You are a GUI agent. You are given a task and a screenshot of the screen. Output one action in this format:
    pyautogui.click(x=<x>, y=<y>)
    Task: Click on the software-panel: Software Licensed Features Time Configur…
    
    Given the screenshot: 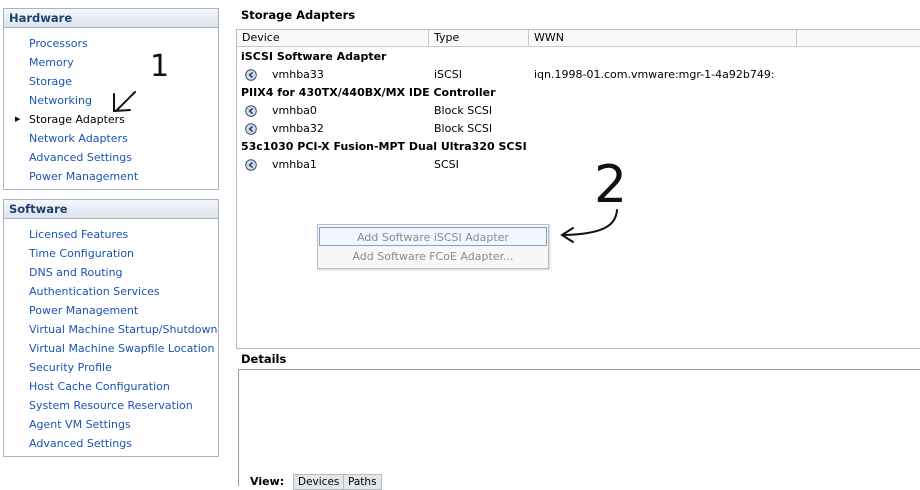 What is the action you would take?
    pyautogui.click(x=111, y=328)
    